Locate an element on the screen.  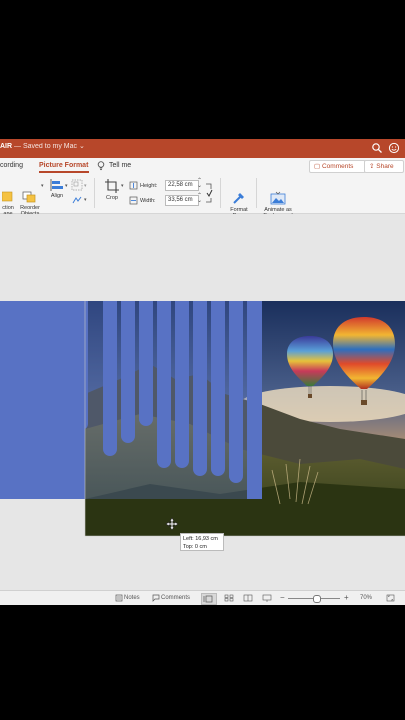
lock-aspect-ratio-icon is located at coordinates (209, 193).